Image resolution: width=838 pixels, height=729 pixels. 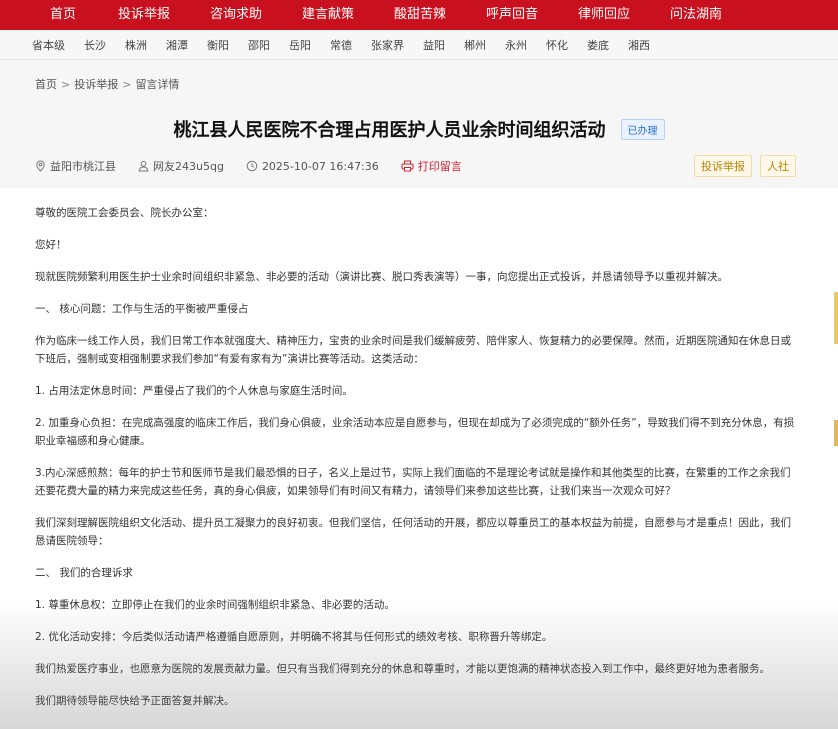 What do you see at coordinates (259, 45) in the screenshot?
I see `city-link: 邵阳` at bounding box center [259, 45].